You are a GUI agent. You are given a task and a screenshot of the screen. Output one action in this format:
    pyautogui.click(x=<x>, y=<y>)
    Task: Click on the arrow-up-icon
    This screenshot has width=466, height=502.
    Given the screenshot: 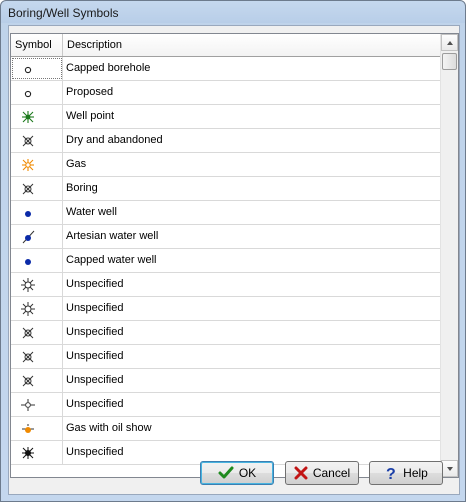 What is the action you would take?
    pyautogui.click(x=450, y=43)
    